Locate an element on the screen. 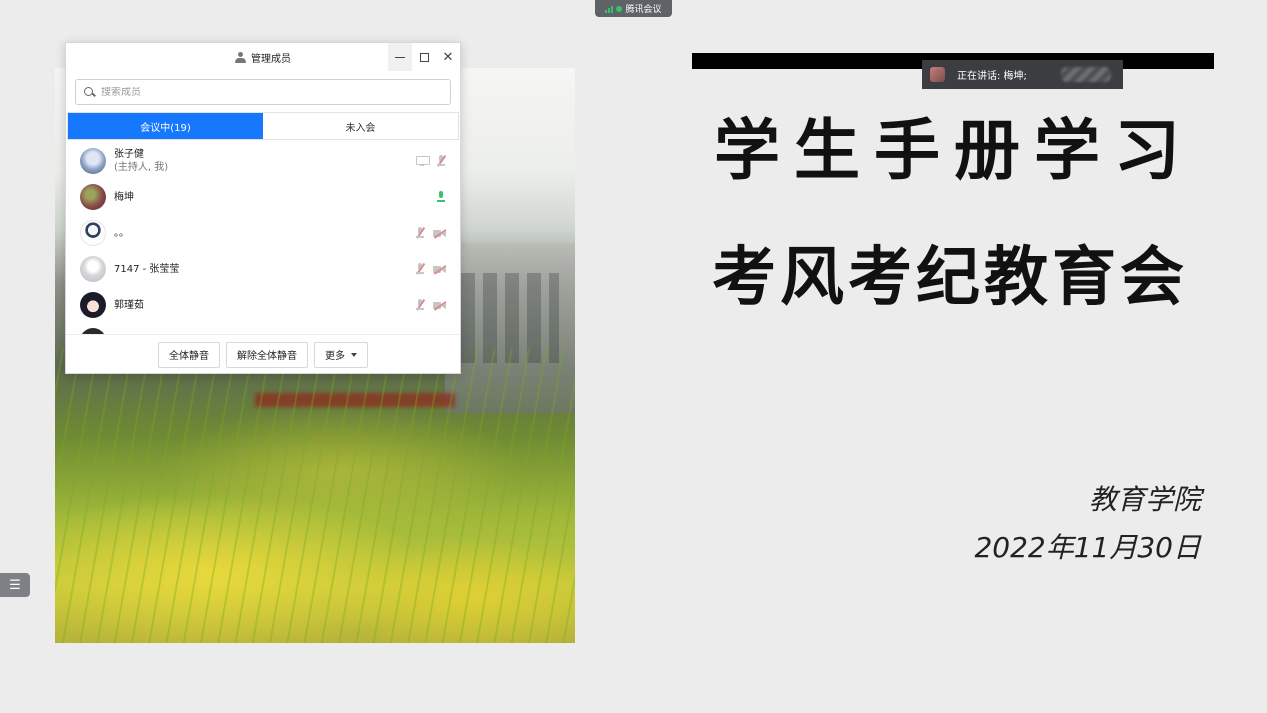 This screenshot has width=1267, height=713. member-row: 梅坤 is located at coordinates (263, 197).